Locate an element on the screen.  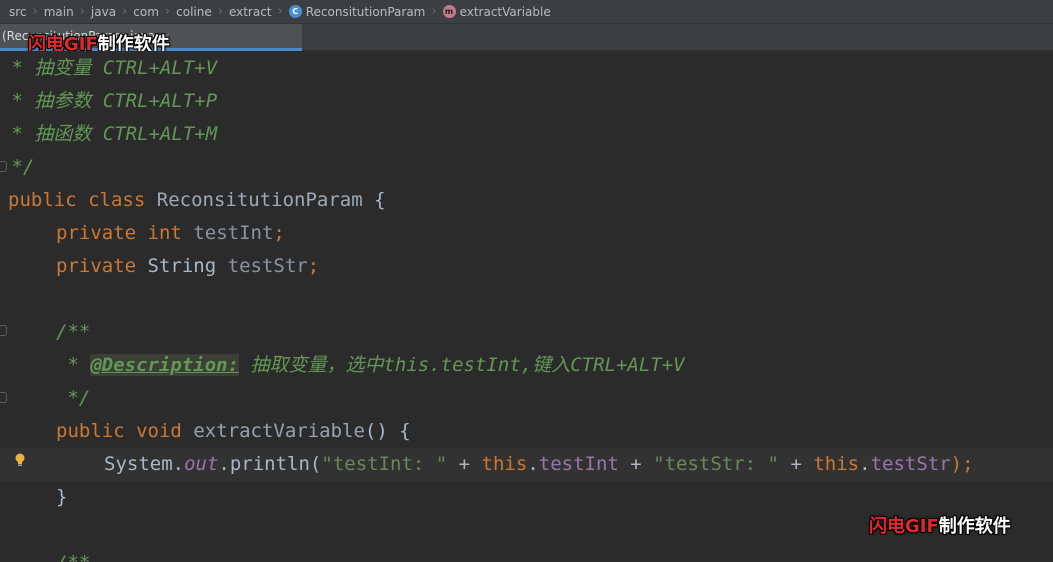
class-icon: C is located at coordinates (295, 11).